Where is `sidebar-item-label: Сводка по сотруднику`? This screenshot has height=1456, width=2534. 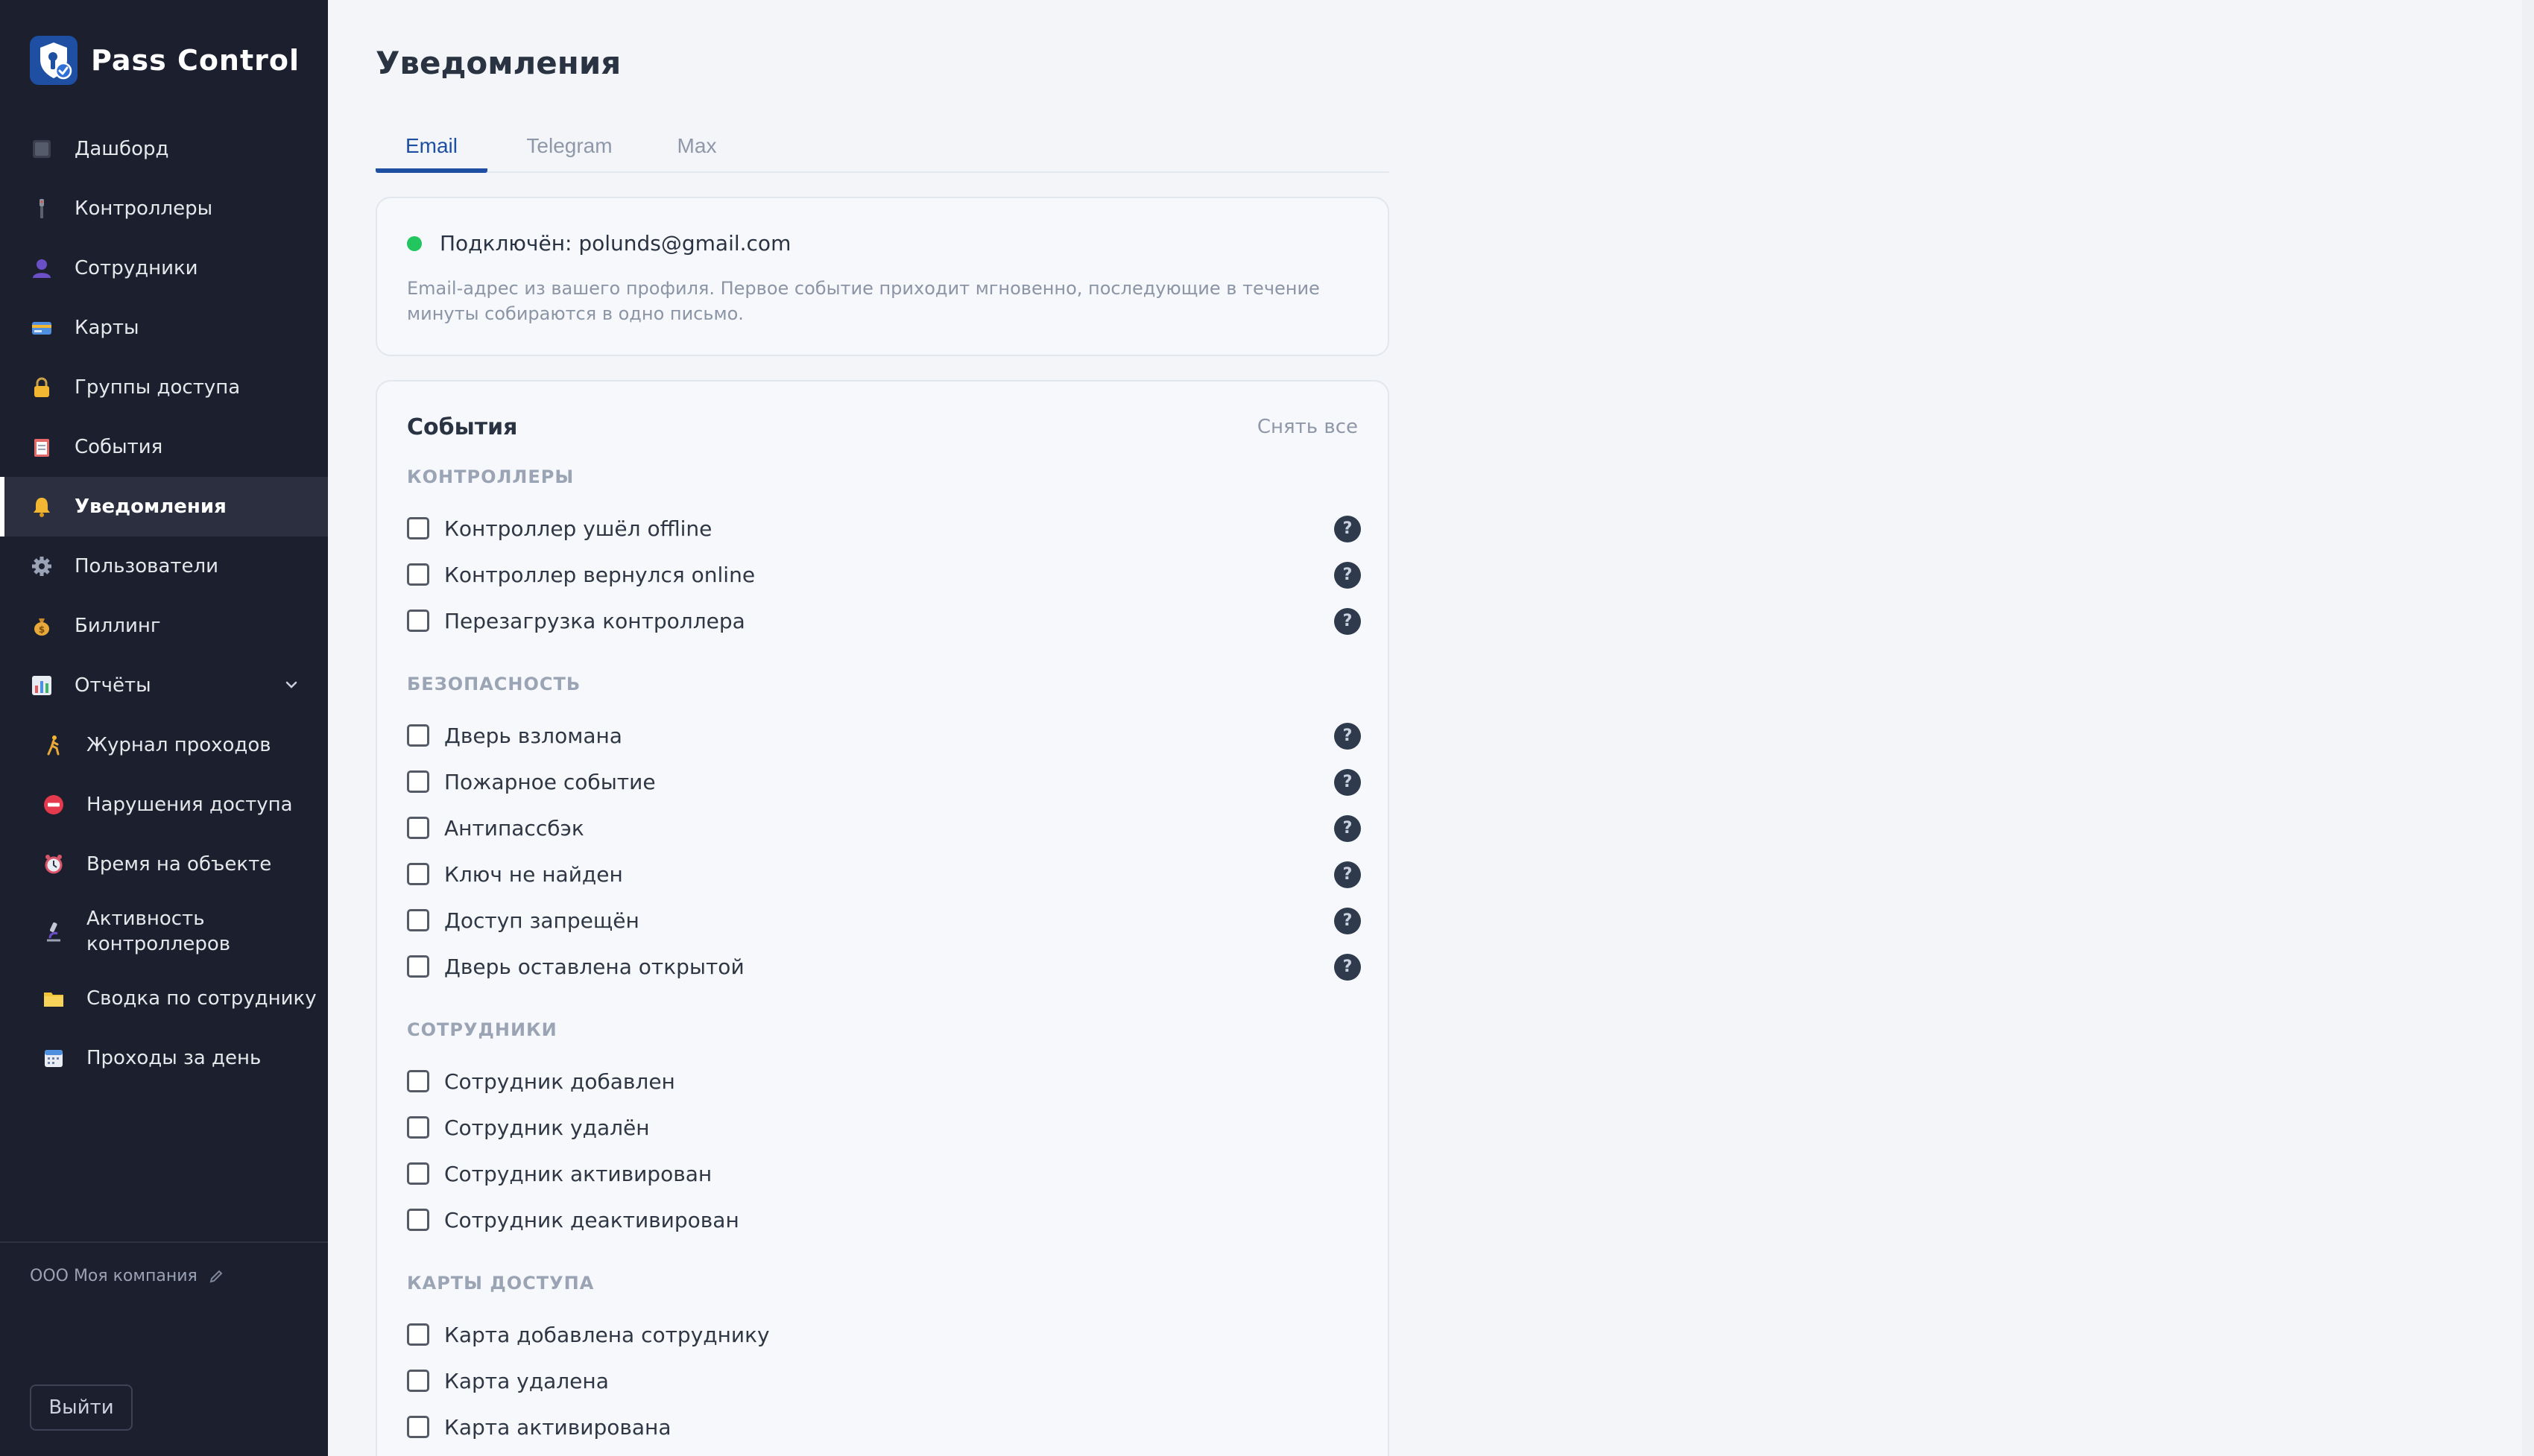
sidebar-item-label: Сводка по сотруднику is located at coordinates (201, 998).